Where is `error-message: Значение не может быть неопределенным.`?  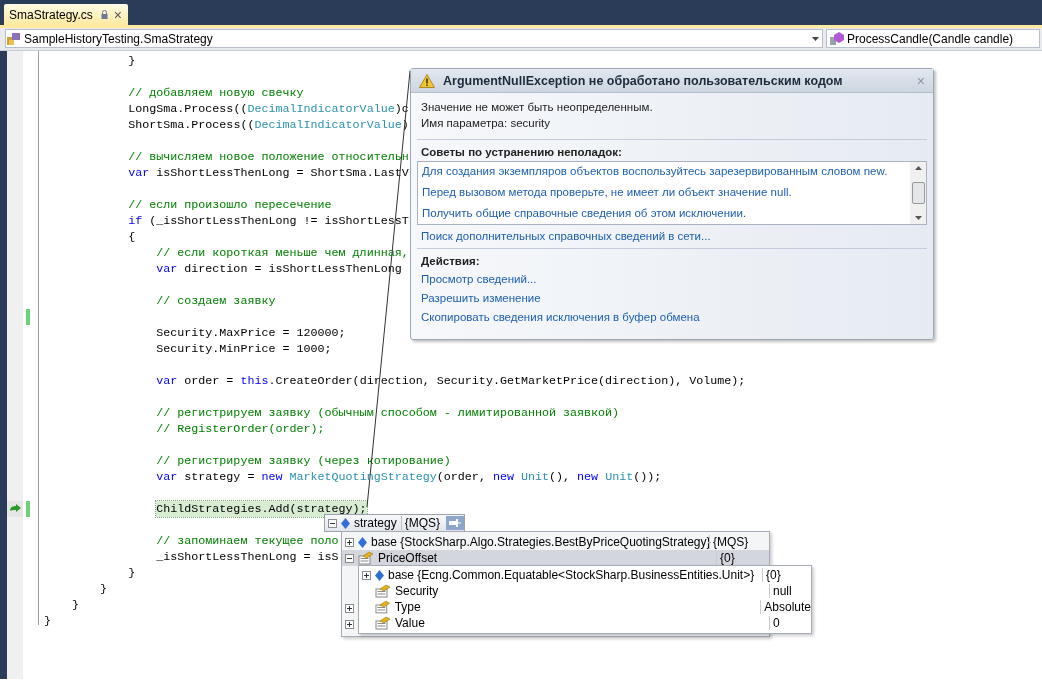 error-message: Значение не может быть неопределенным. is located at coordinates (537, 107).